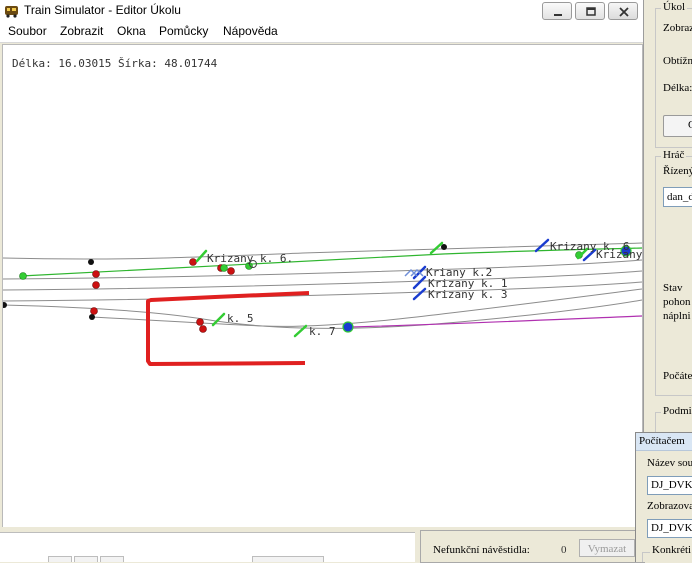 The image size is (692, 563). I want to click on broken-signals-label: Nefunkční návěstidla:, so click(481, 550).